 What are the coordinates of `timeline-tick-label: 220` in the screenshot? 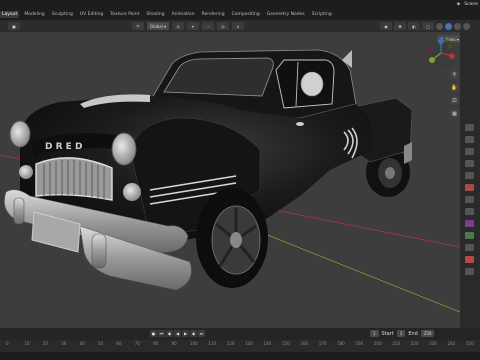 It's located at (414, 343).